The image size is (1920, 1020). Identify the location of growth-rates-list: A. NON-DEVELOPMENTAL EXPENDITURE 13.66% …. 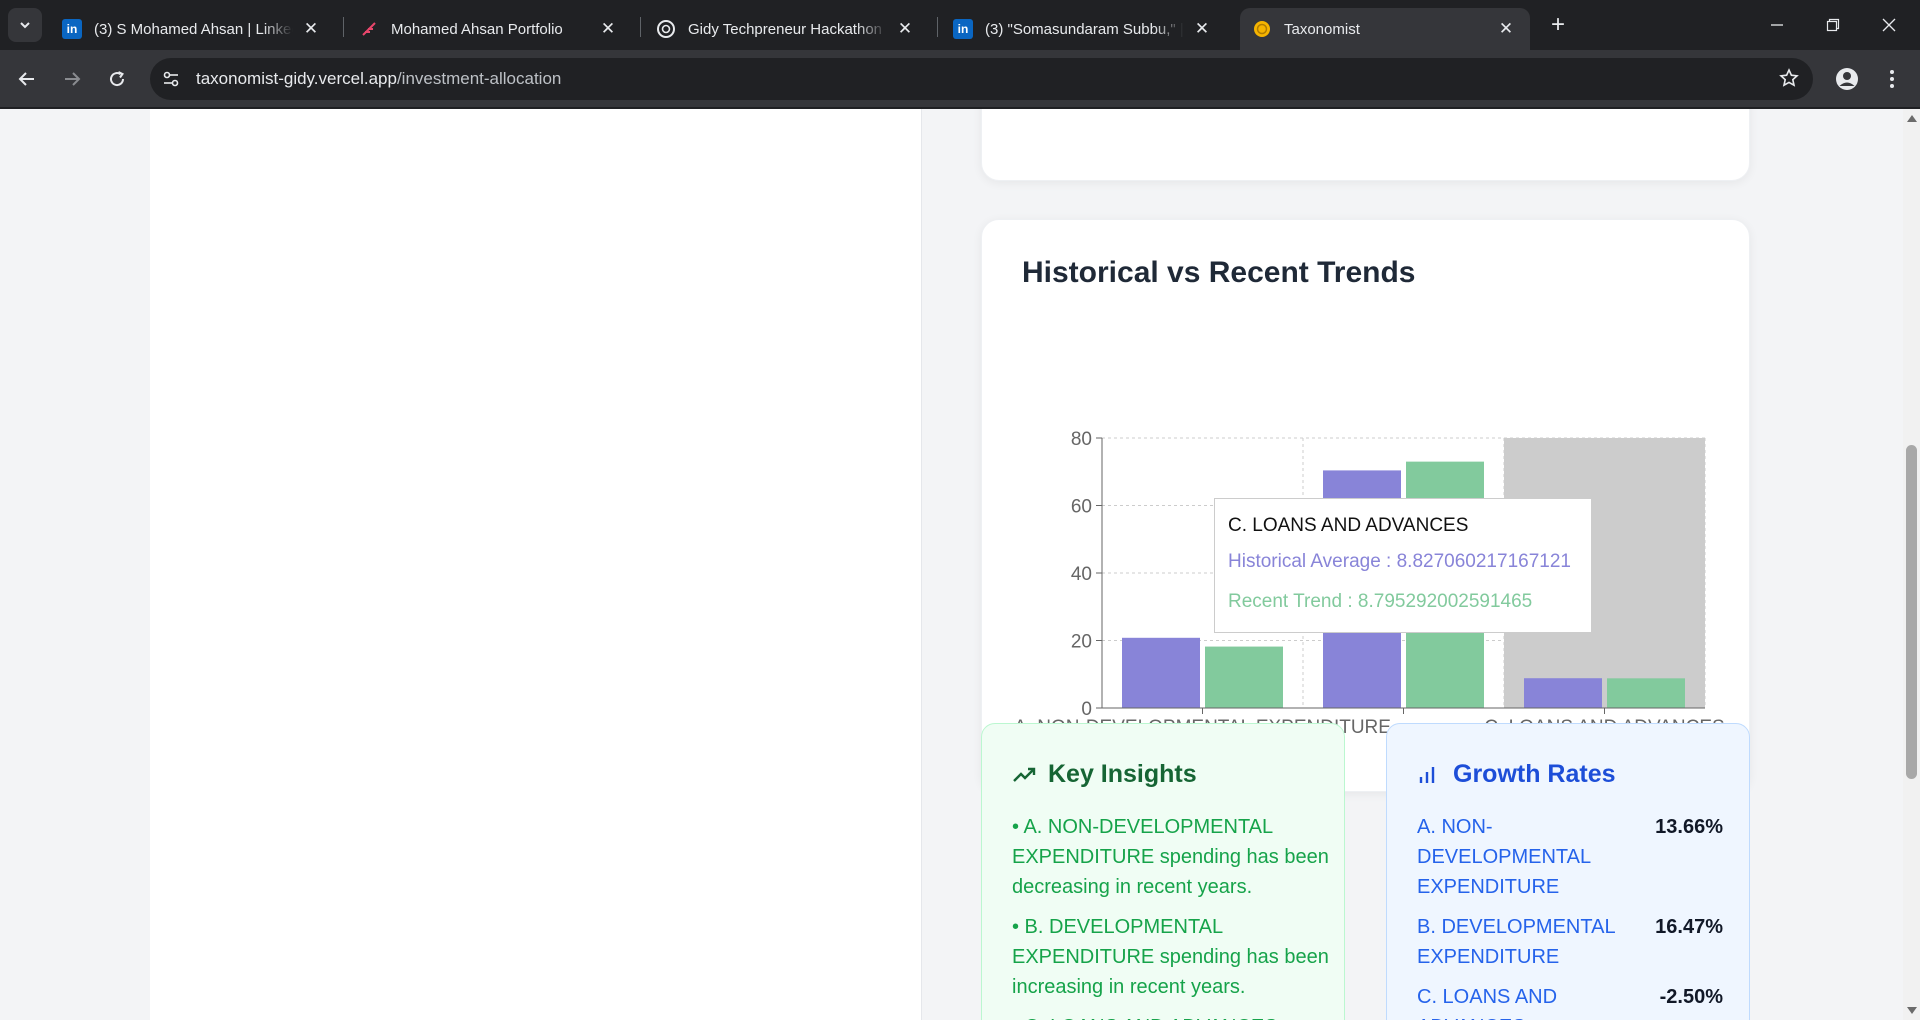
(1570, 916).